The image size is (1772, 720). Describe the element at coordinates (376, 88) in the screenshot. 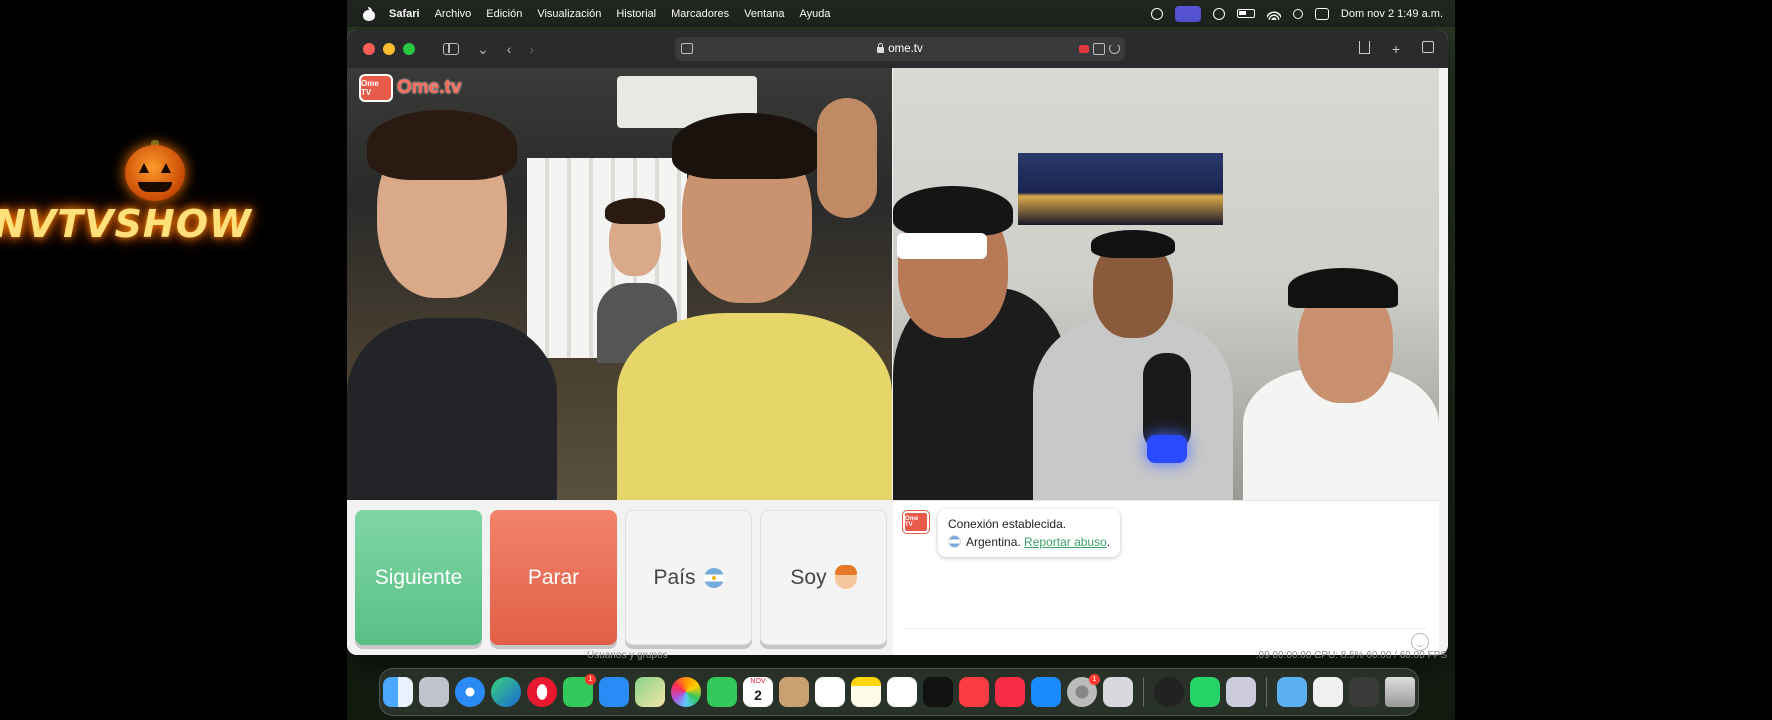

I see `ometv-logo-icon: Ome TV` at that location.